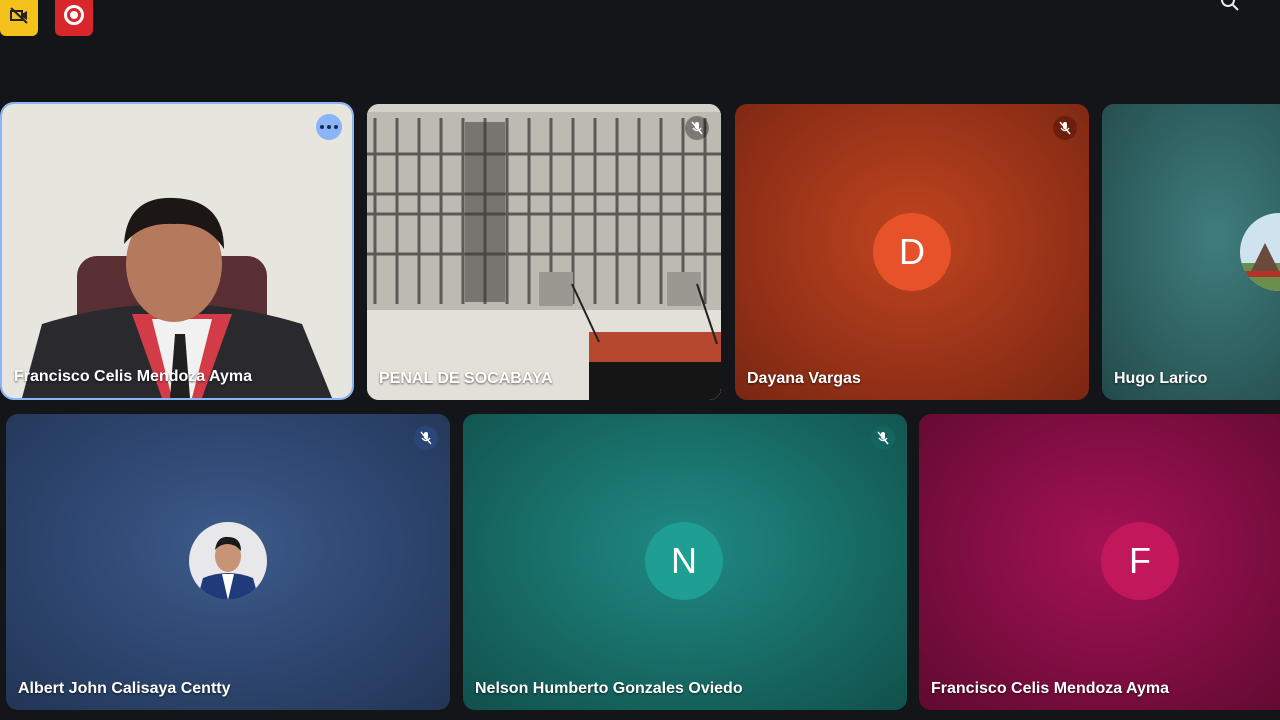 The image size is (1280, 720). Describe the element at coordinates (329, 127) in the screenshot. I see `more-options-button` at that location.